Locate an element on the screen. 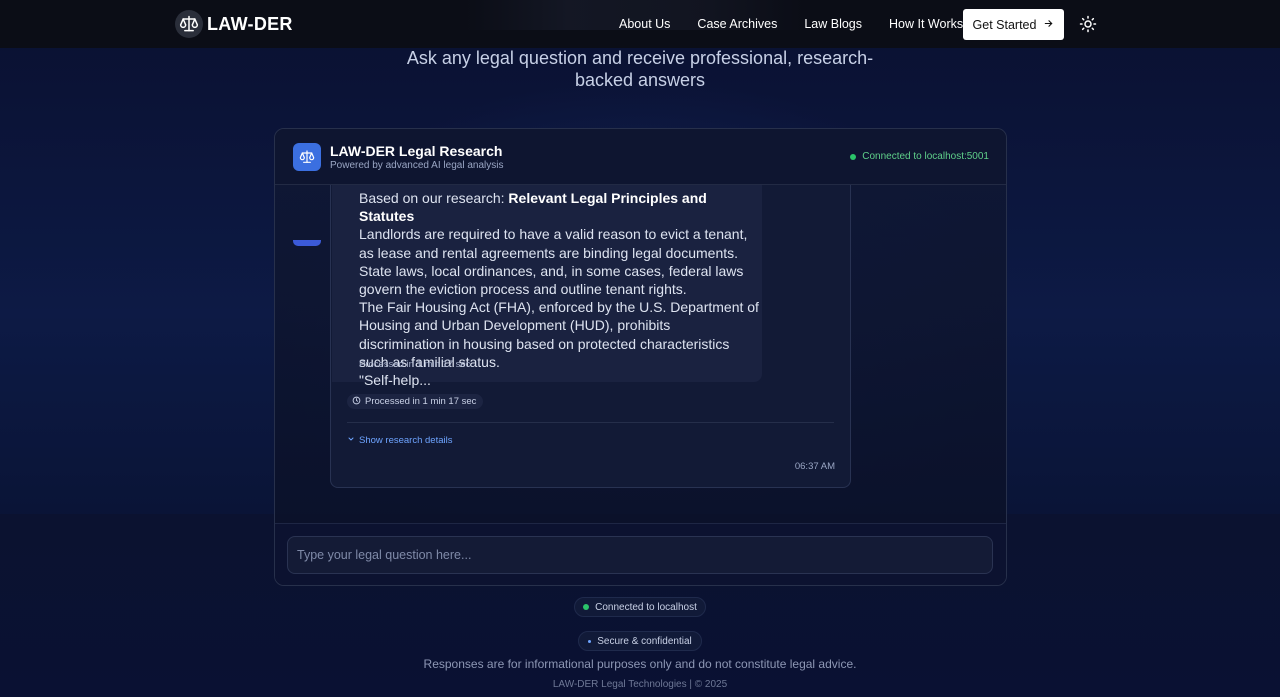  processing-time-badge: Processed in 1 min 17 sec is located at coordinates (415, 401).